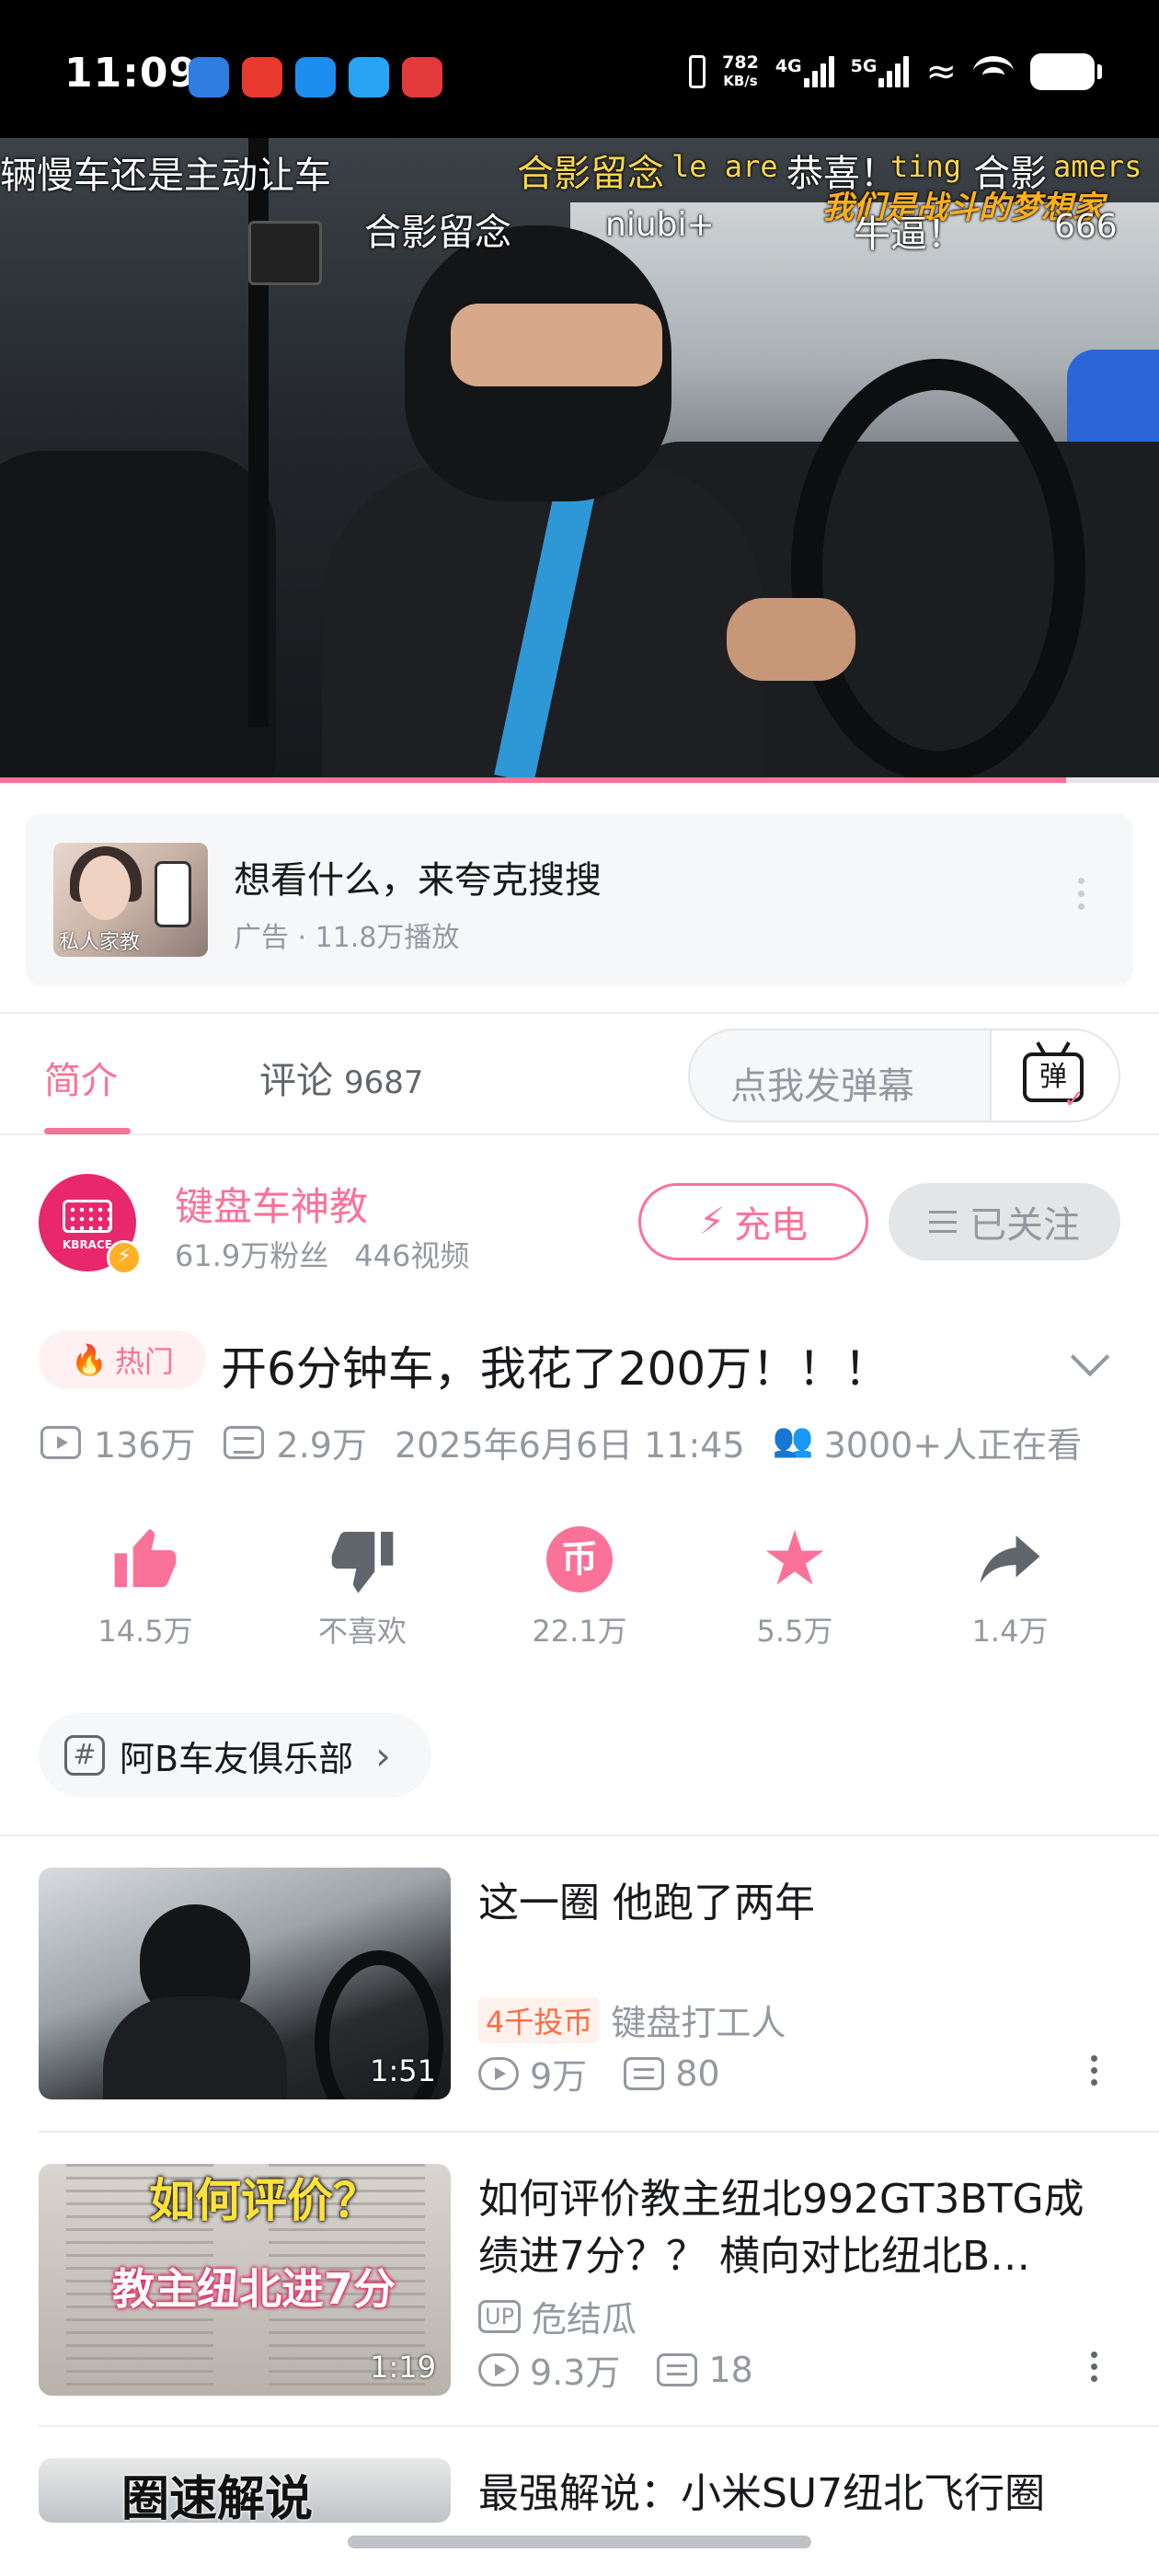  I want to click on topic-tag: # 阿B车友俱乐部 ›, so click(235, 1755).